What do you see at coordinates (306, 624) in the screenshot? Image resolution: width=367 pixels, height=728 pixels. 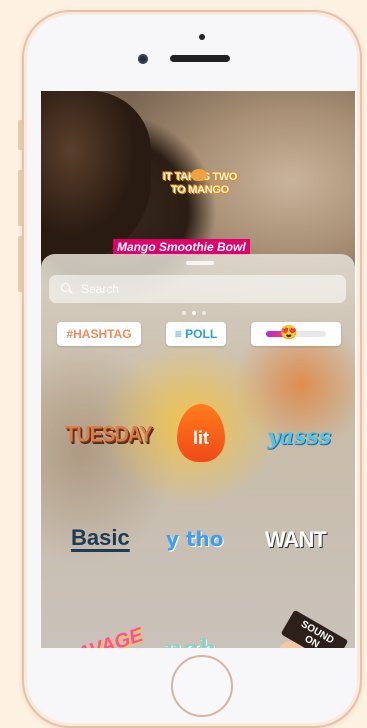 I see `sound-on-sticker: SOUND ON` at bounding box center [306, 624].